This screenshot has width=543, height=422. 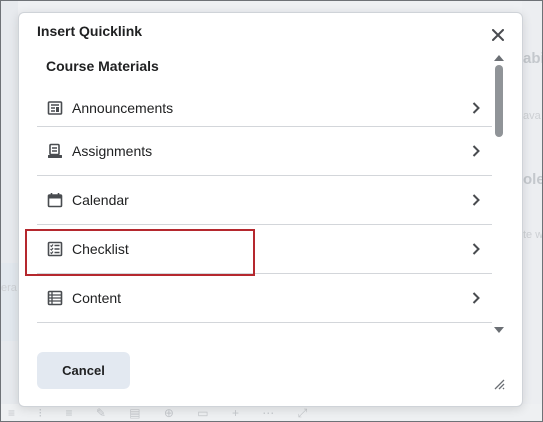 What do you see at coordinates (533, 58) in the screenshot?
I see `background-heading-1: abi` at bounding box center [533, 58].